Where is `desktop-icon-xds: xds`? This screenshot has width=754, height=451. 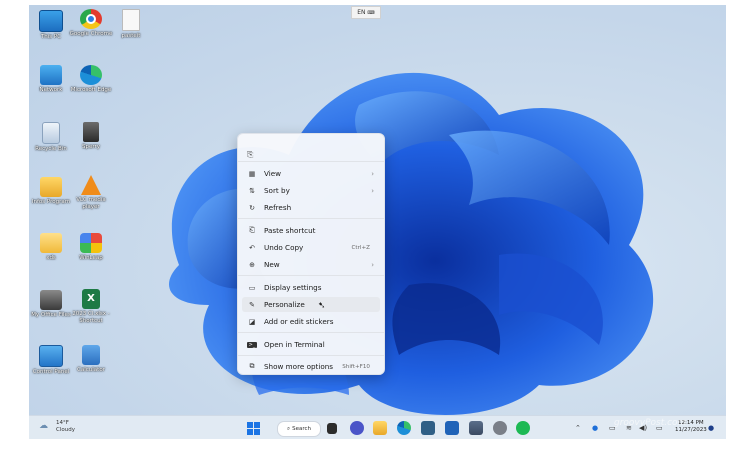 desktop-icon-xds: xds is located at coordinates (51, 247).